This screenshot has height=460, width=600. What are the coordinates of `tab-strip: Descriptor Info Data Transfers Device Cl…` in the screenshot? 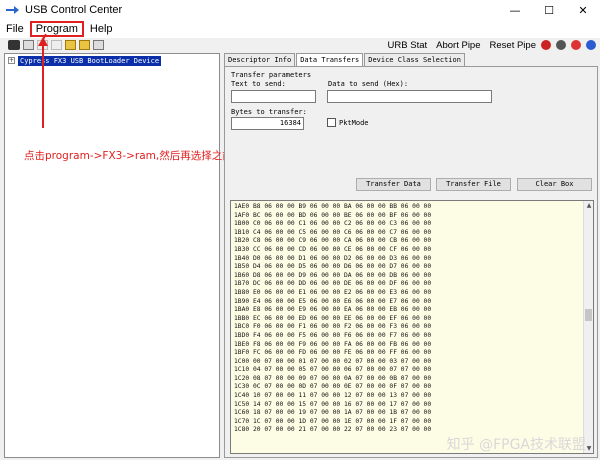 It's located at (345, 60).